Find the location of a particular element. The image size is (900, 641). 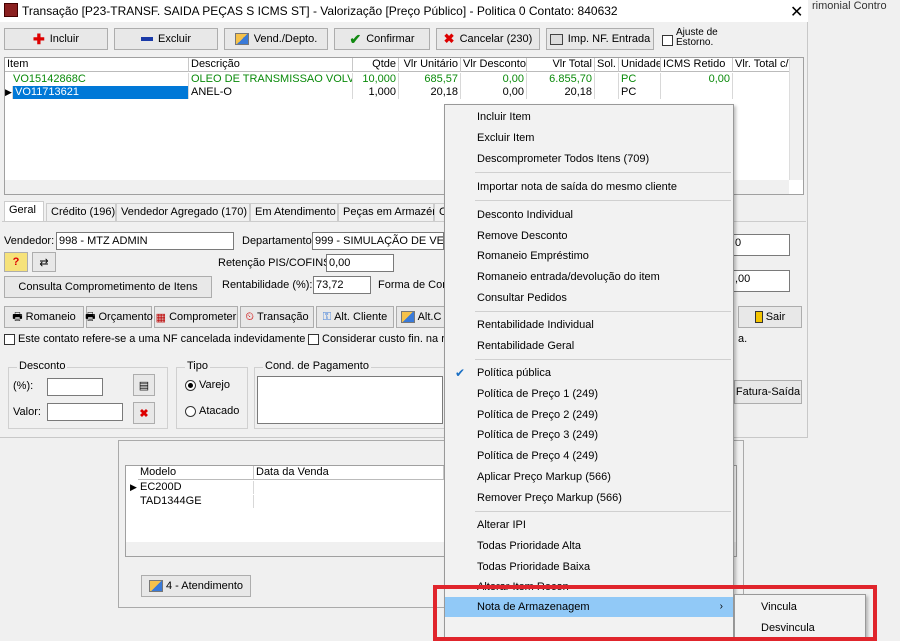

cell-descricao: OLEO DE TRANSMISSAO VOLVO AT is located at coordinates (271, 79).